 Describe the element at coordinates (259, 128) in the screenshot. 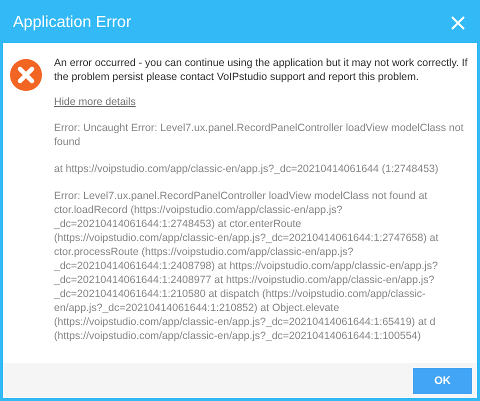

I see `error-detail-line: Error: Uncaught Error: Level7.ux.panel.RecordPanelController loadView modelClass not` at that location.